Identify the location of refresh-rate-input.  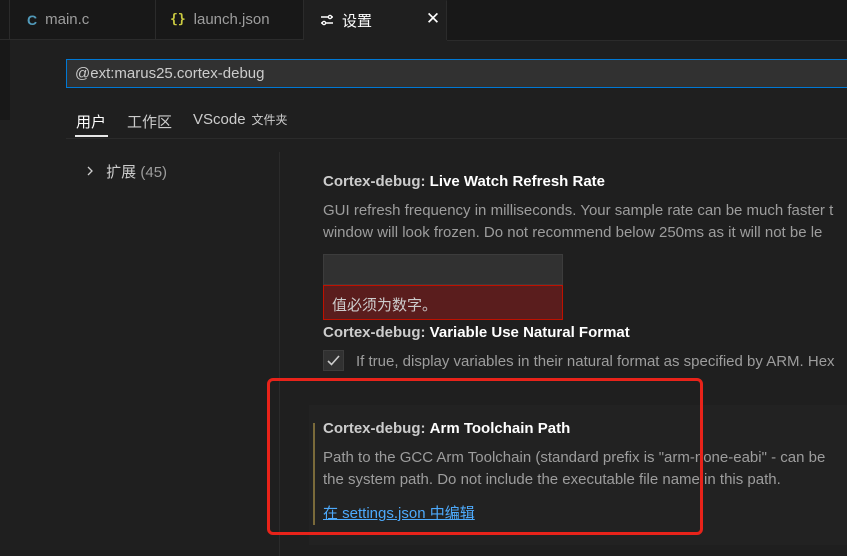
(443, 269).